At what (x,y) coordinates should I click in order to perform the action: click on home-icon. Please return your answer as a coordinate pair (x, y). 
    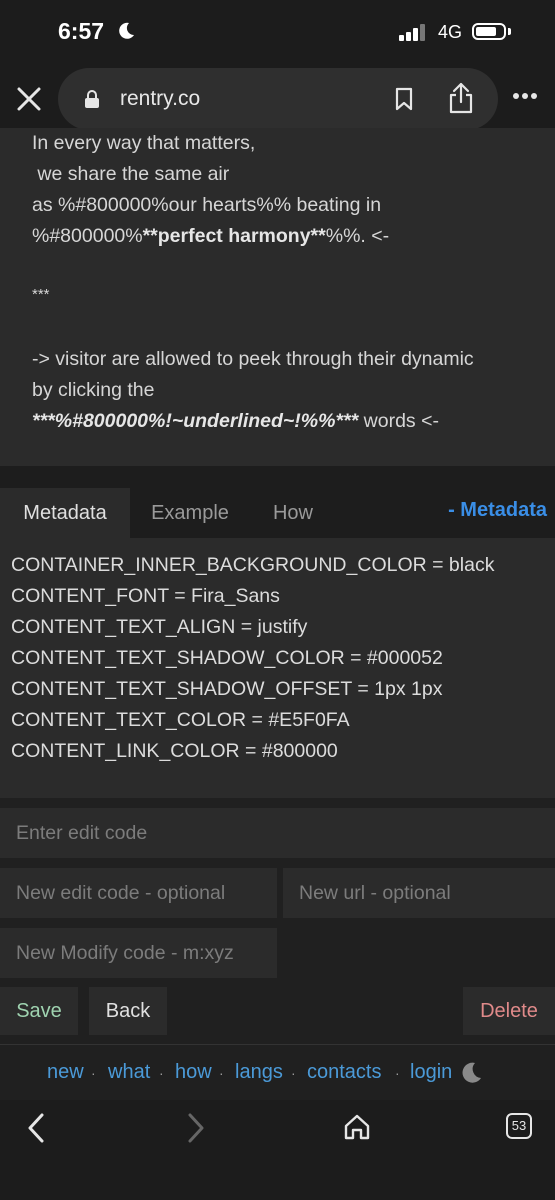
    Looking at the image, I should click on (357, 1127).